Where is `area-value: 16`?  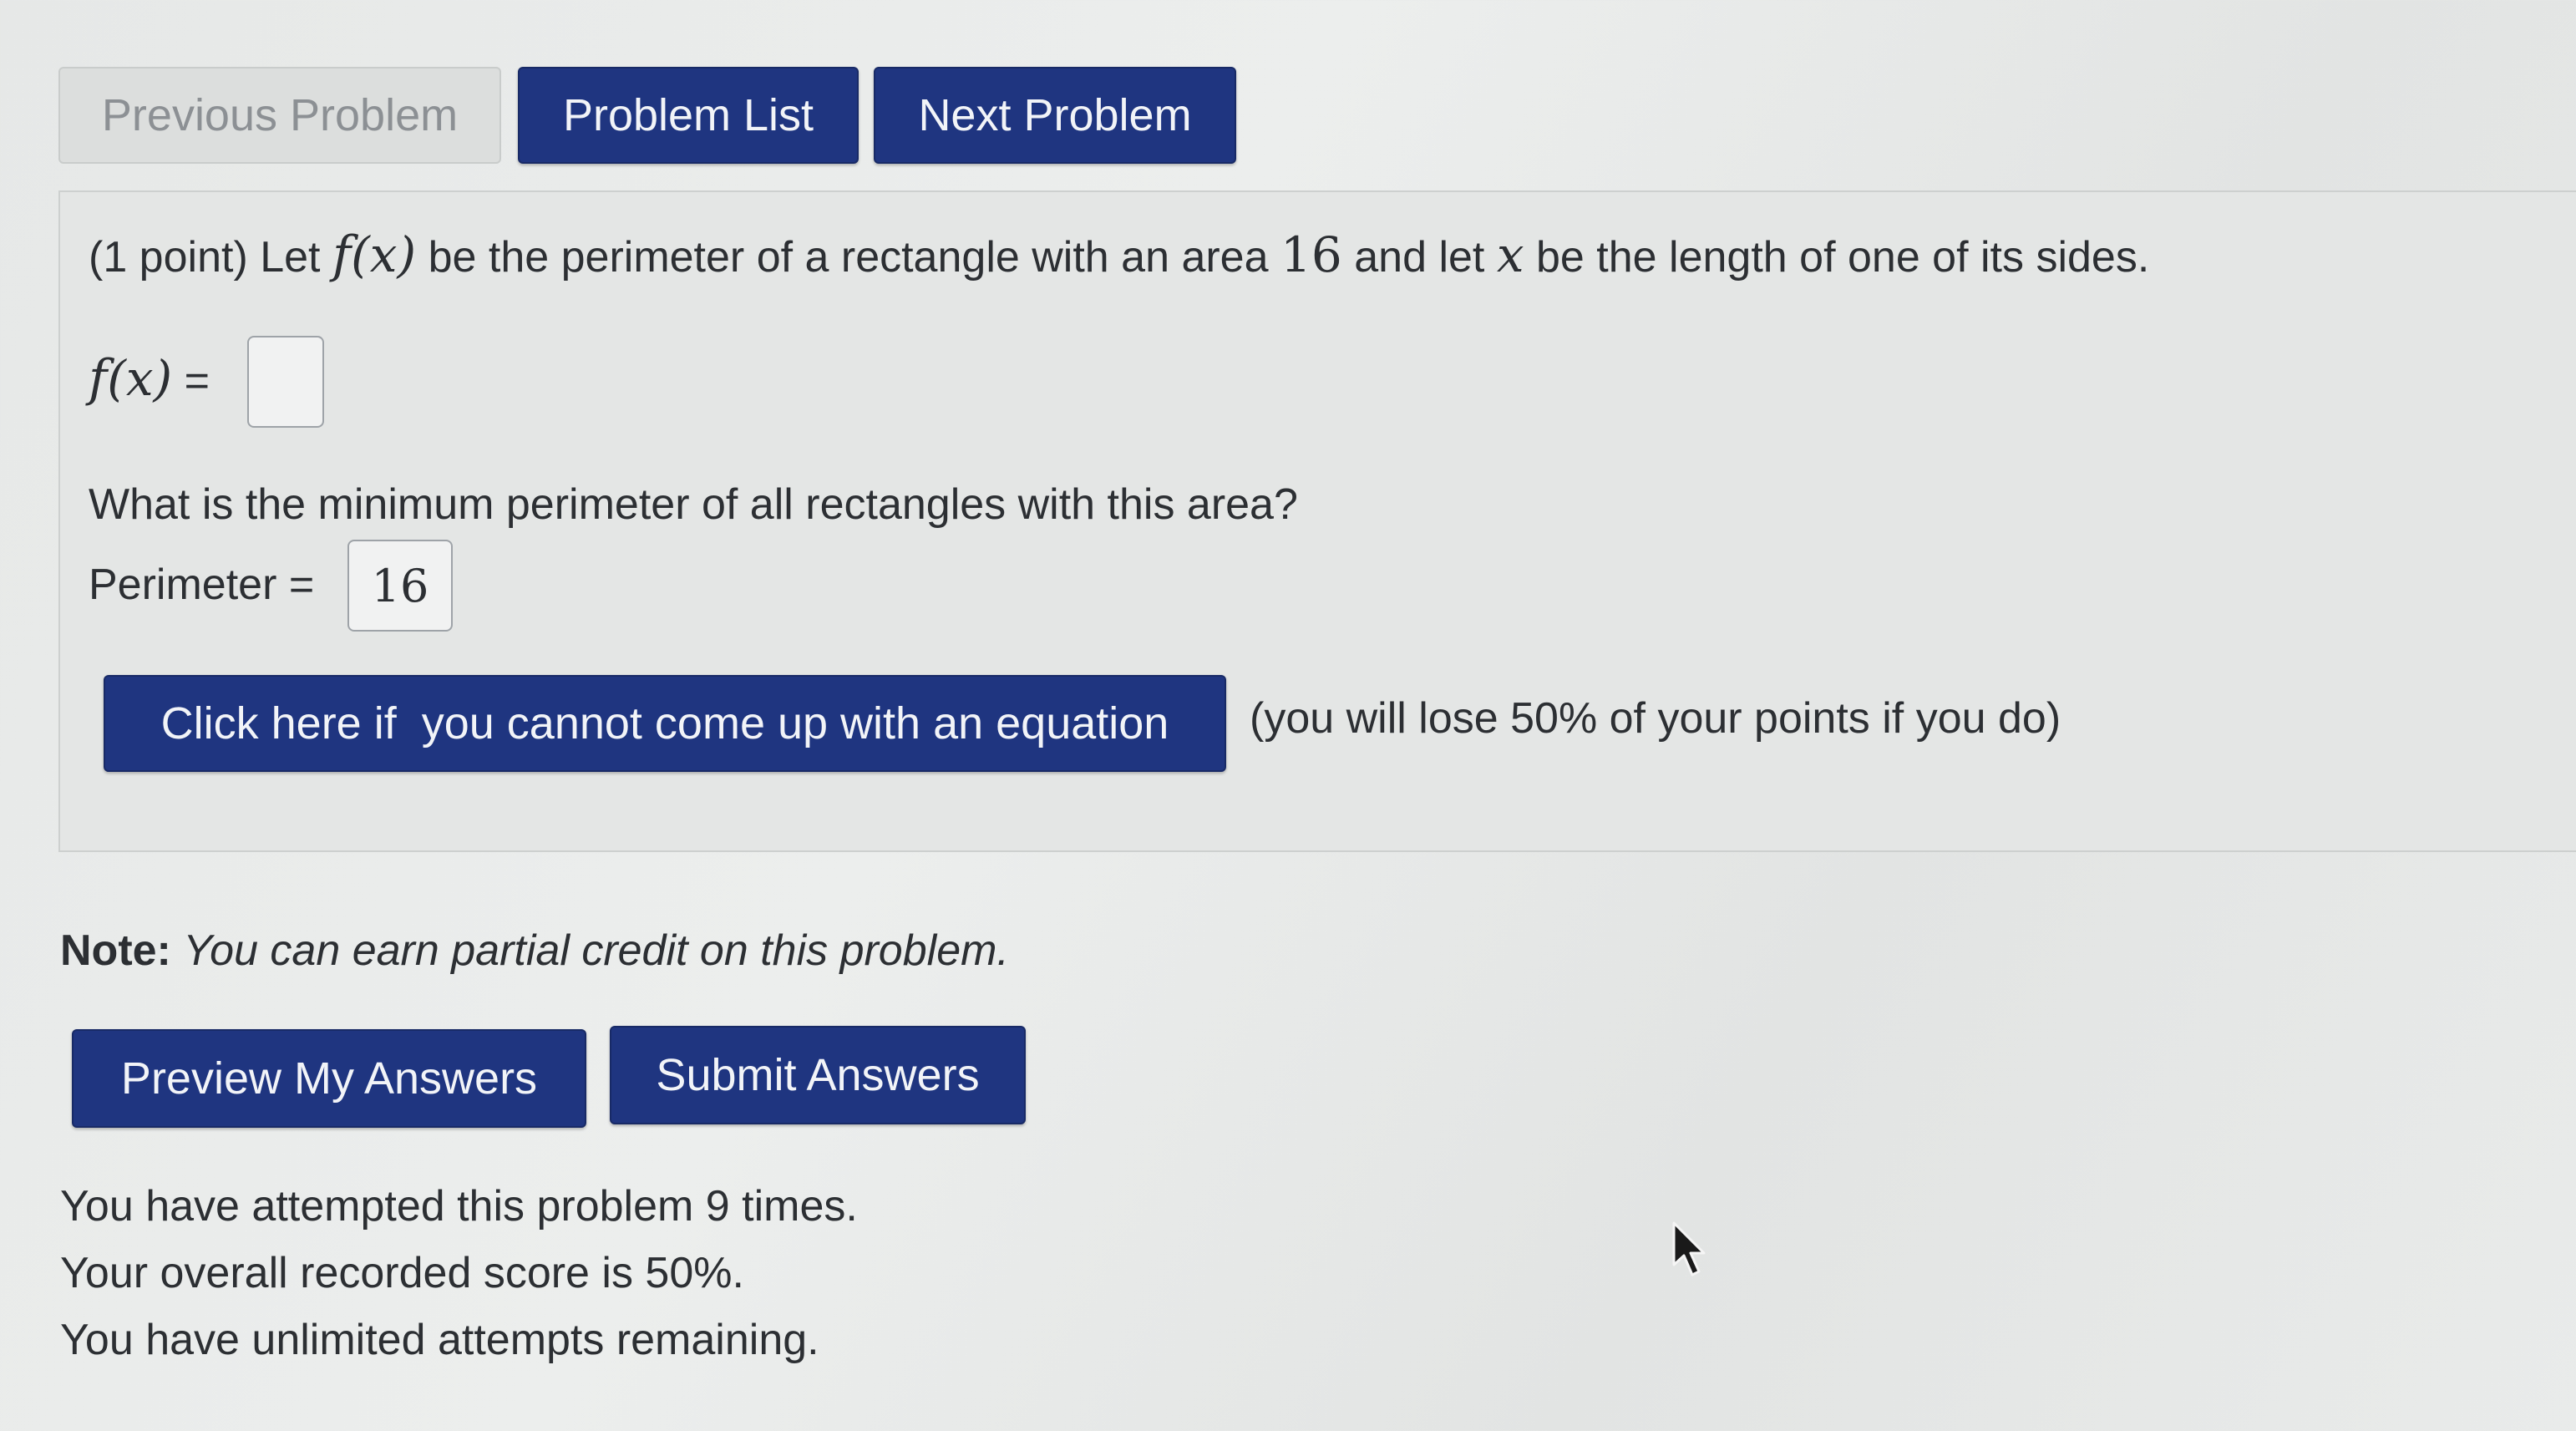 area-value: 16 is located at coordinates (1311, 254).